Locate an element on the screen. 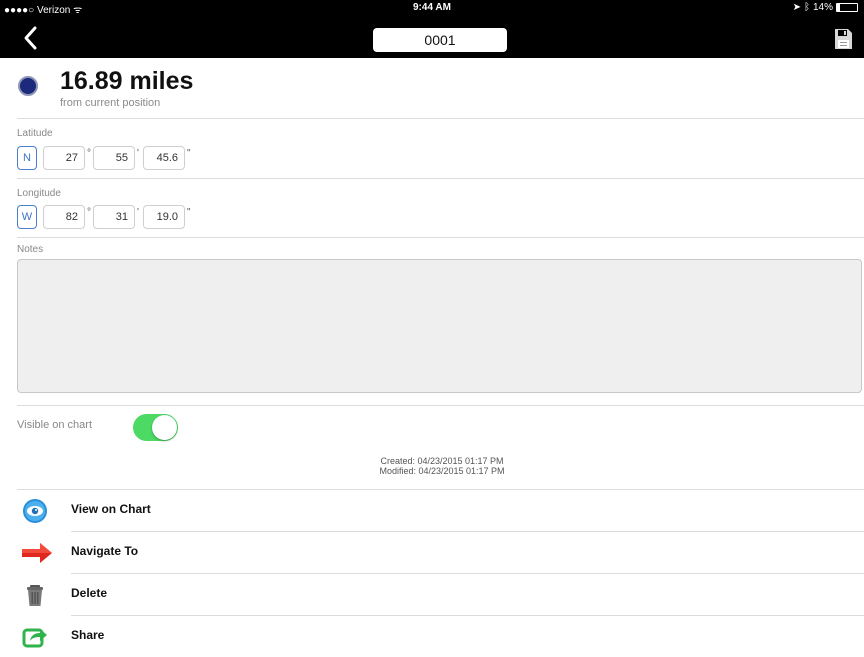  location-arrow-icon: ➤ is located at coordinates (796, 7).